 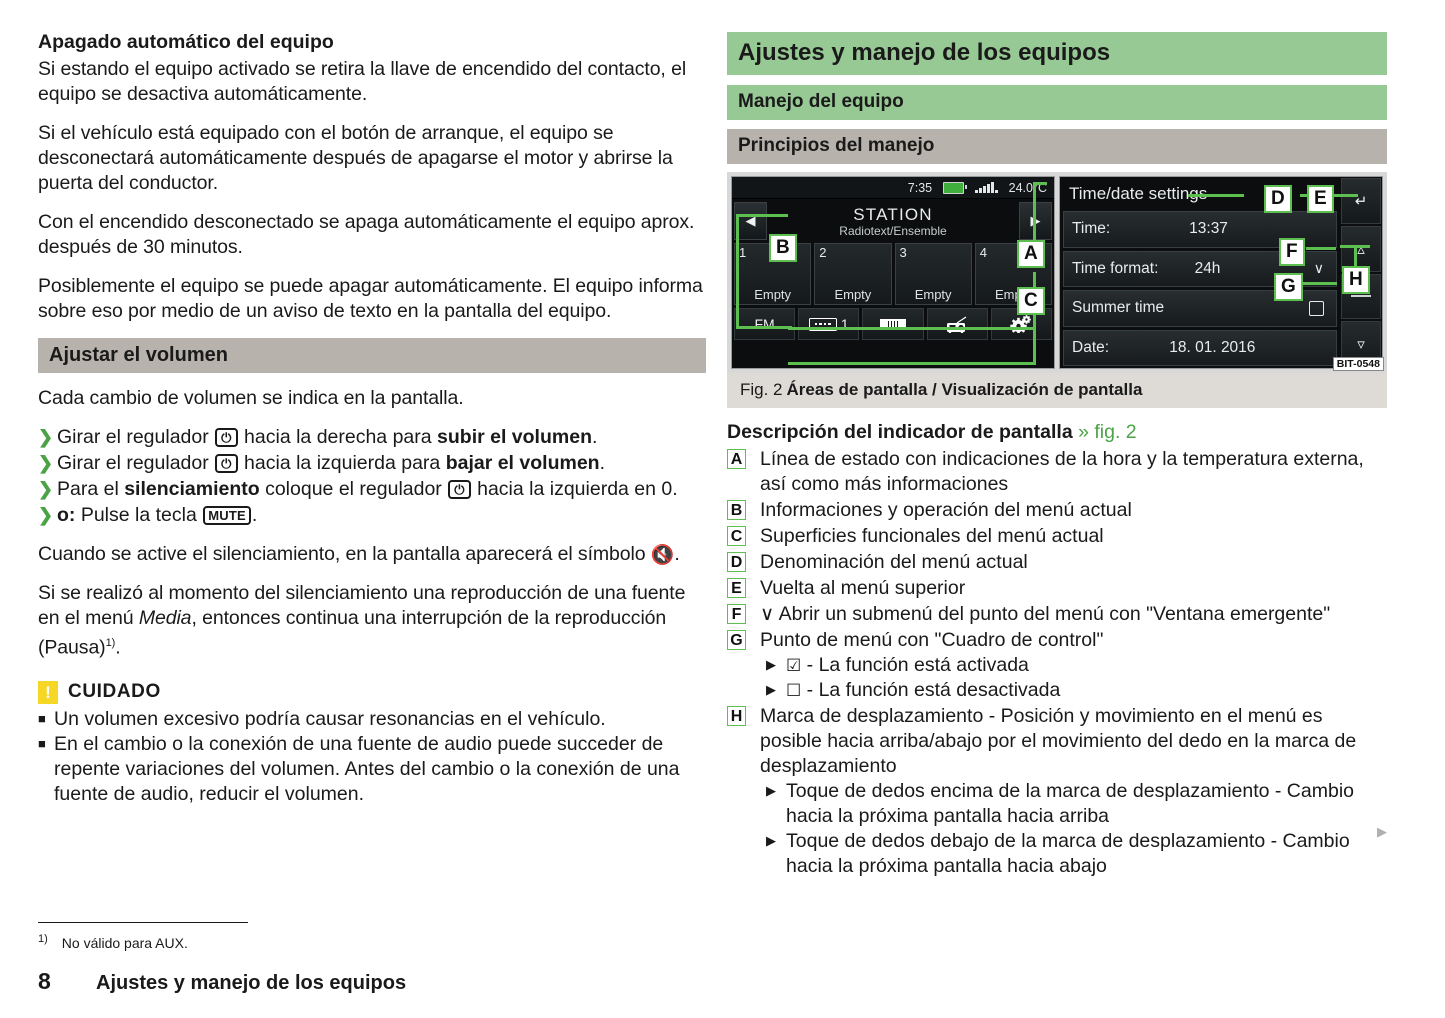 What do you see at coordinates (920, 187) in the screenshot?
I see `status-time: 7:35` at bounding box center [920, 187].